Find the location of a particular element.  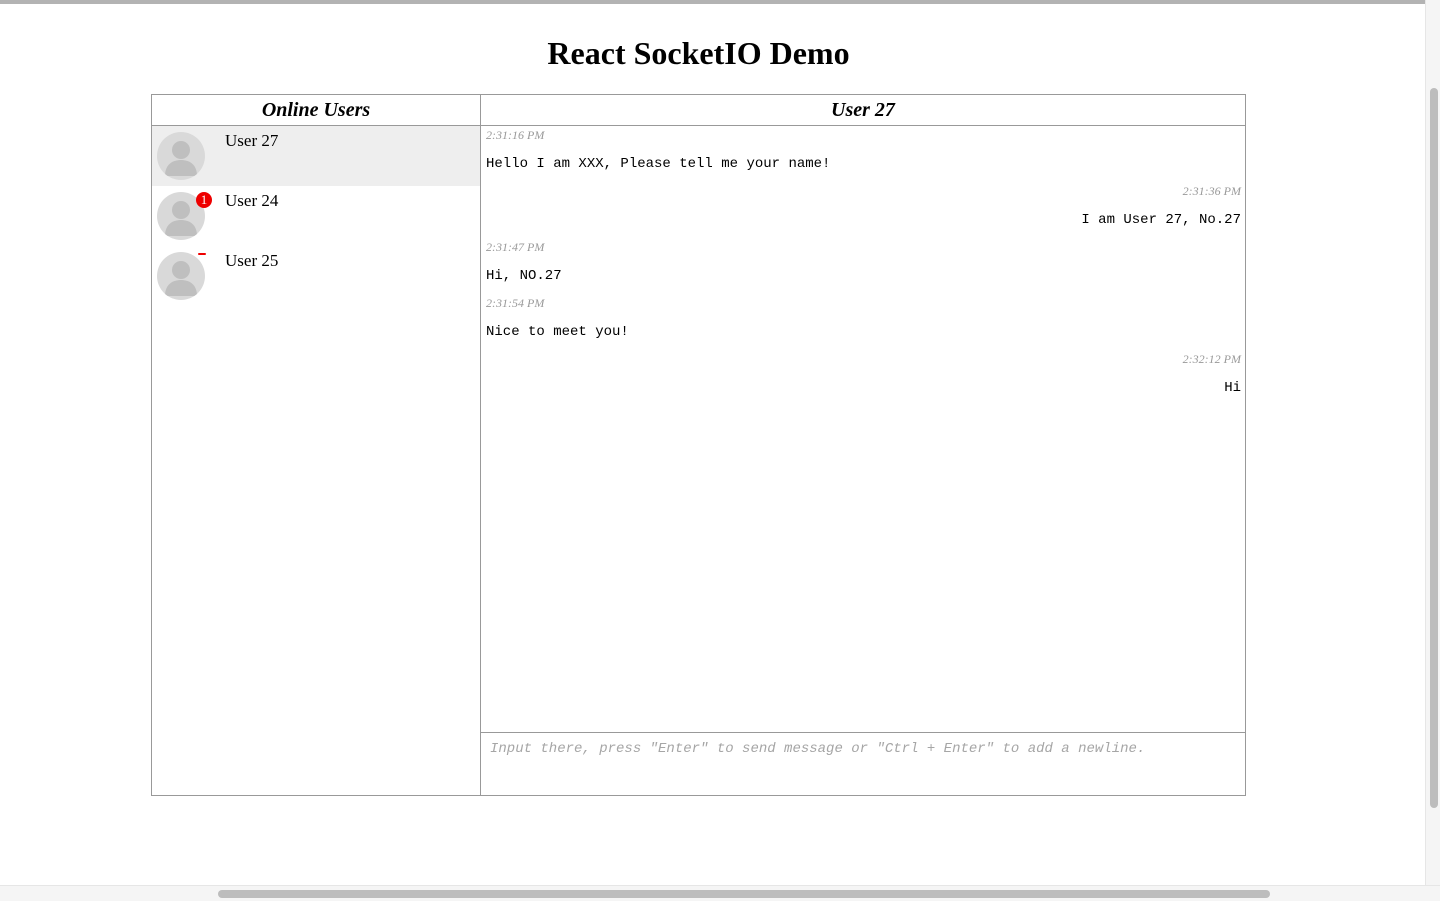

message-item: 2:32:12 PM Hi is located at coordinates (863, 378).